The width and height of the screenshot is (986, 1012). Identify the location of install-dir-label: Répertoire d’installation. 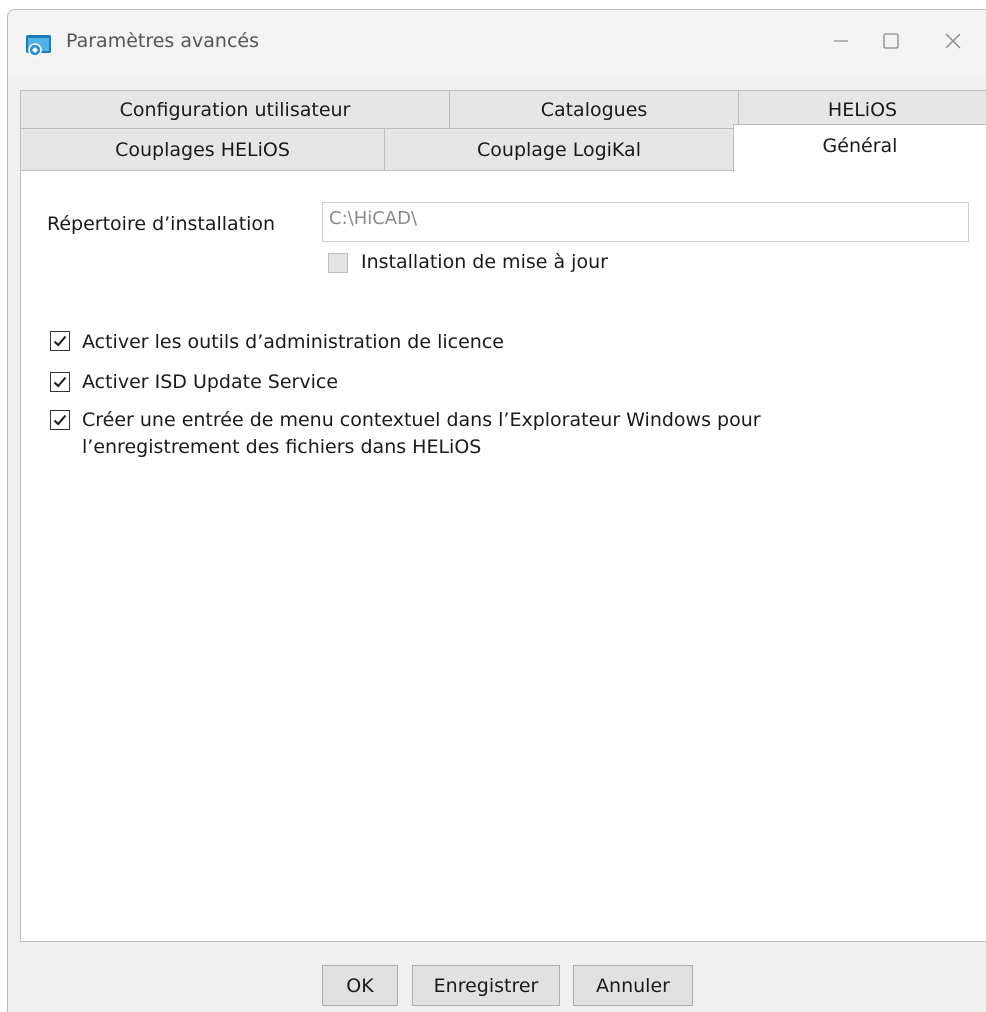
(161, 224).